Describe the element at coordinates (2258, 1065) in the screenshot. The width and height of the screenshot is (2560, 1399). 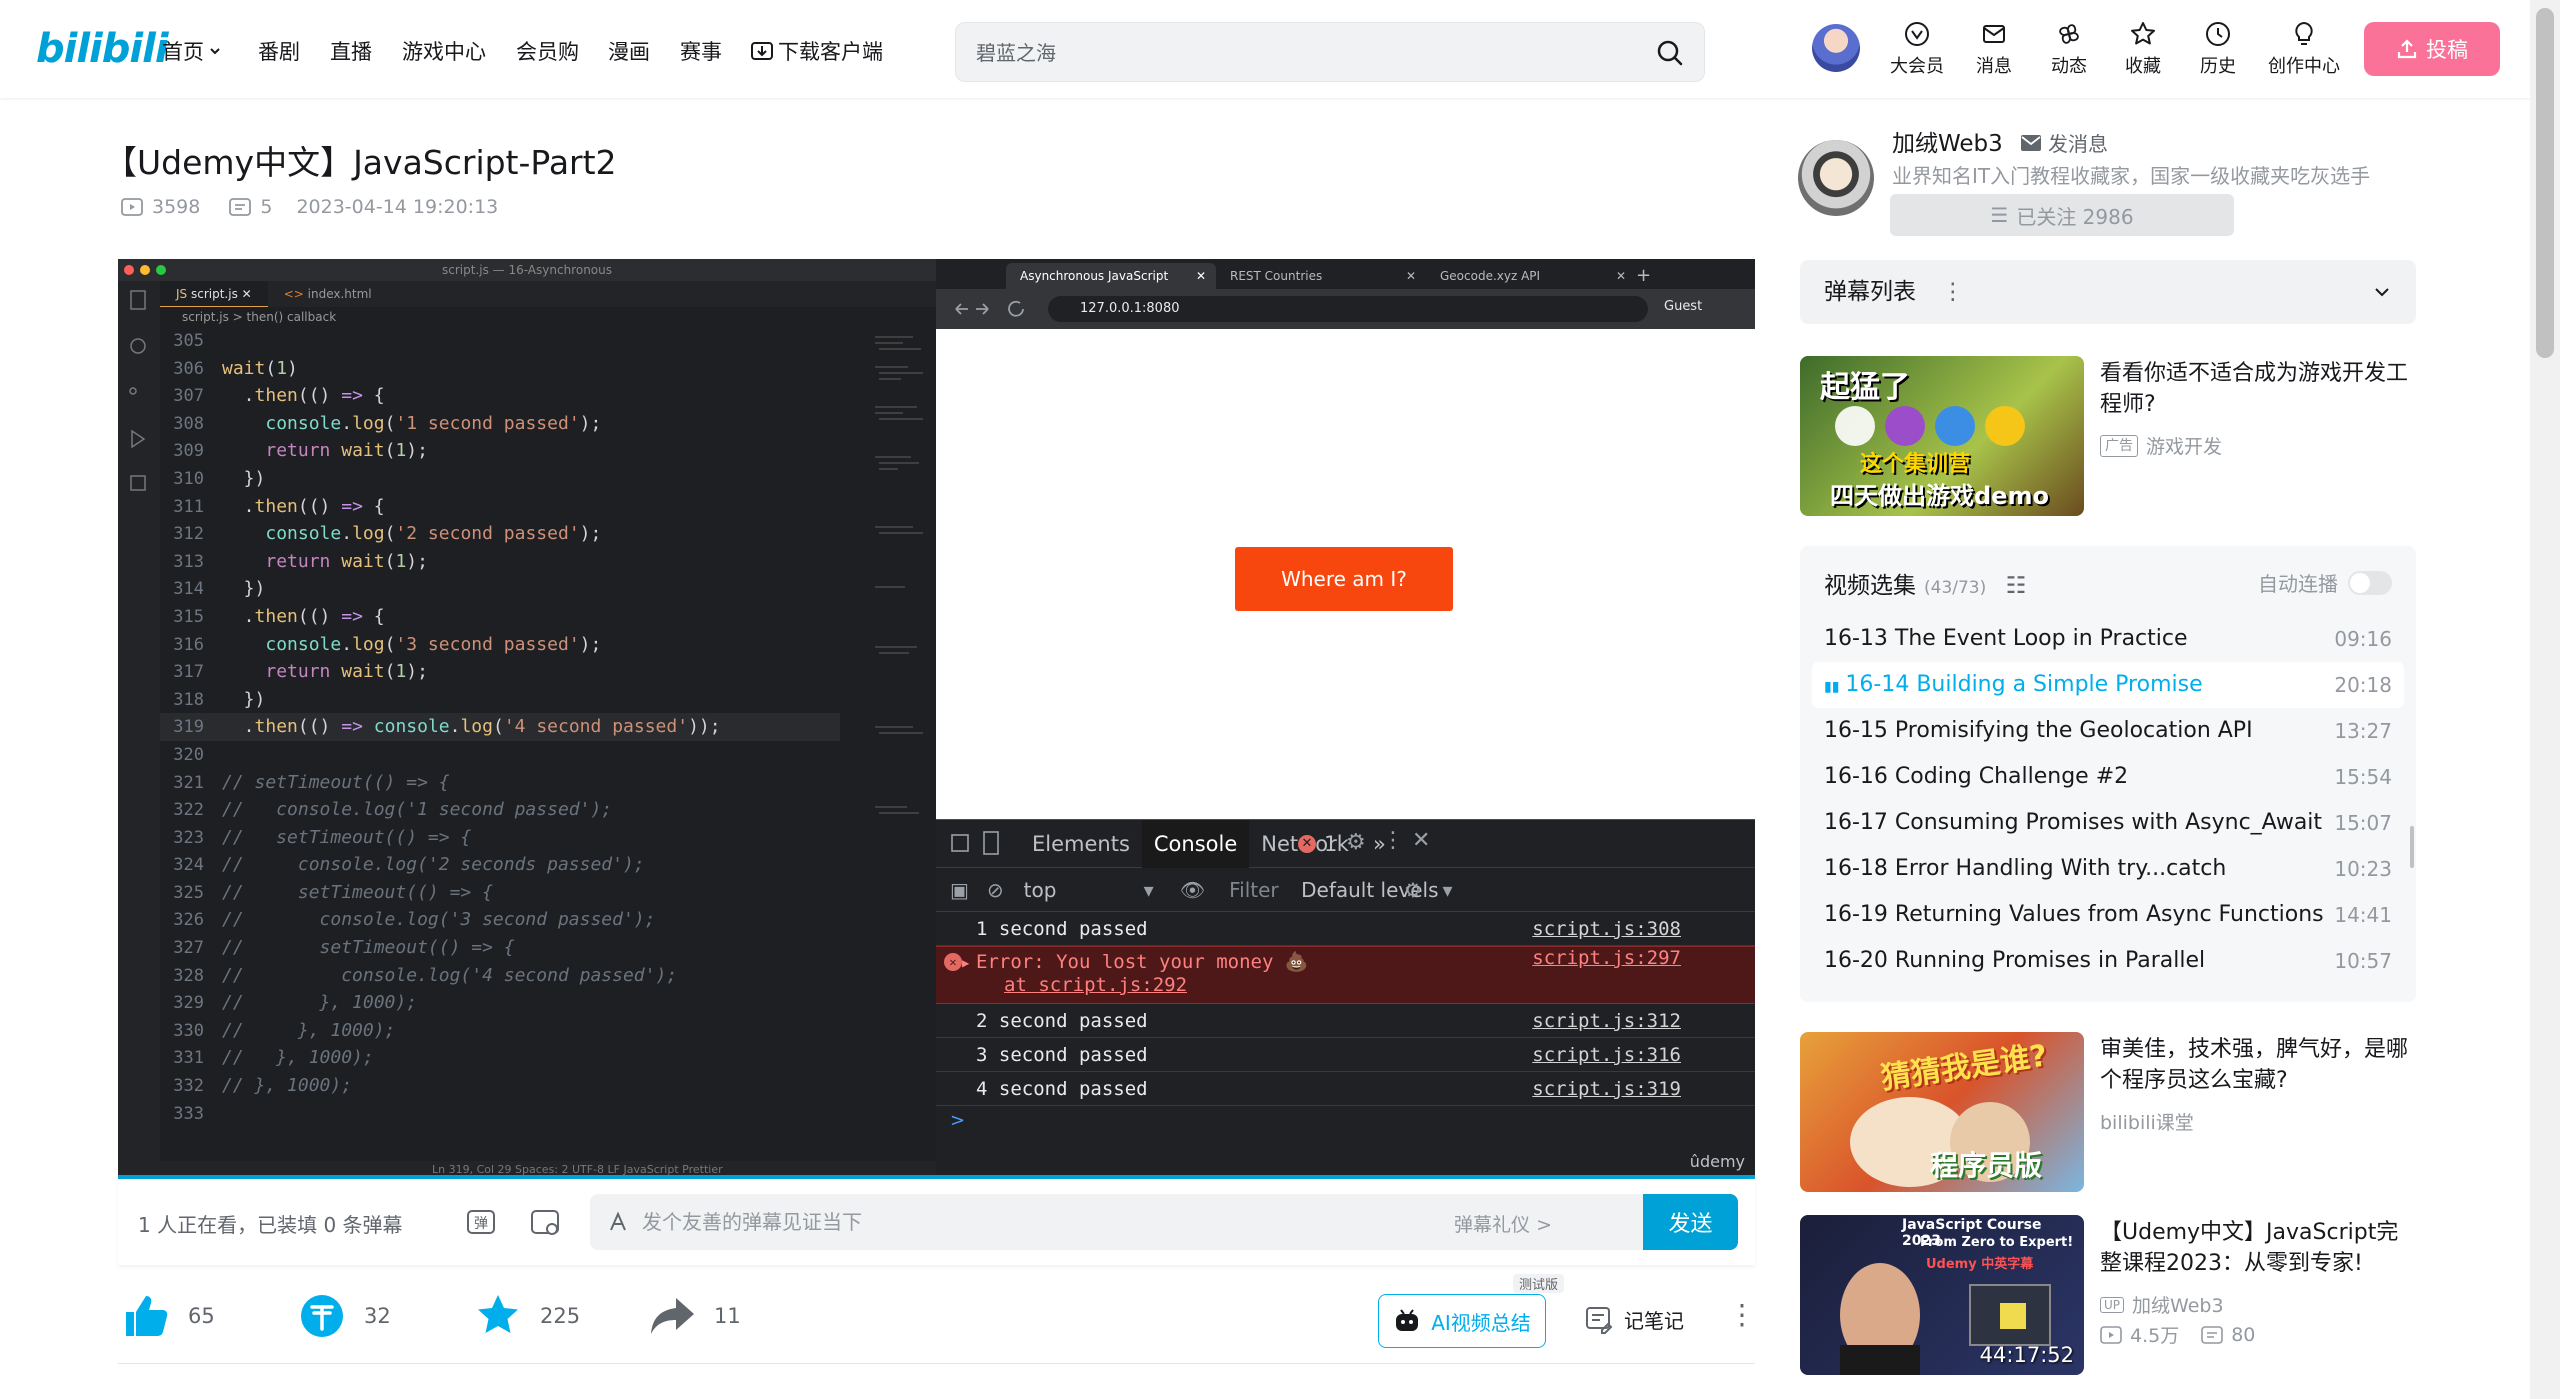
I see `recommend-title: 审美佳，技术强，脾气好，是哪个程序员这么宝藏?` at that location.